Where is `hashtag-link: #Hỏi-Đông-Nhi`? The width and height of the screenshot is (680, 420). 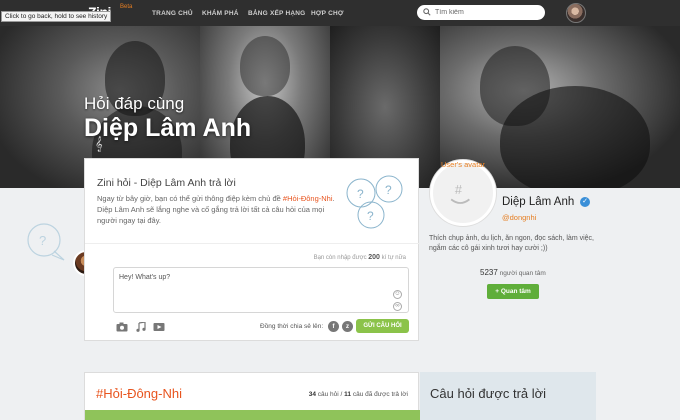
hashtag-link: #Hỏi-Đông-Nhi is located at coordinates (308, 198).